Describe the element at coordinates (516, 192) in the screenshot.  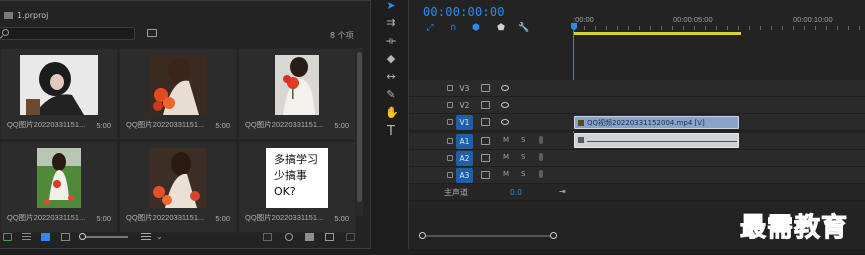
I see `master-volume-value: 0.0` at that location.